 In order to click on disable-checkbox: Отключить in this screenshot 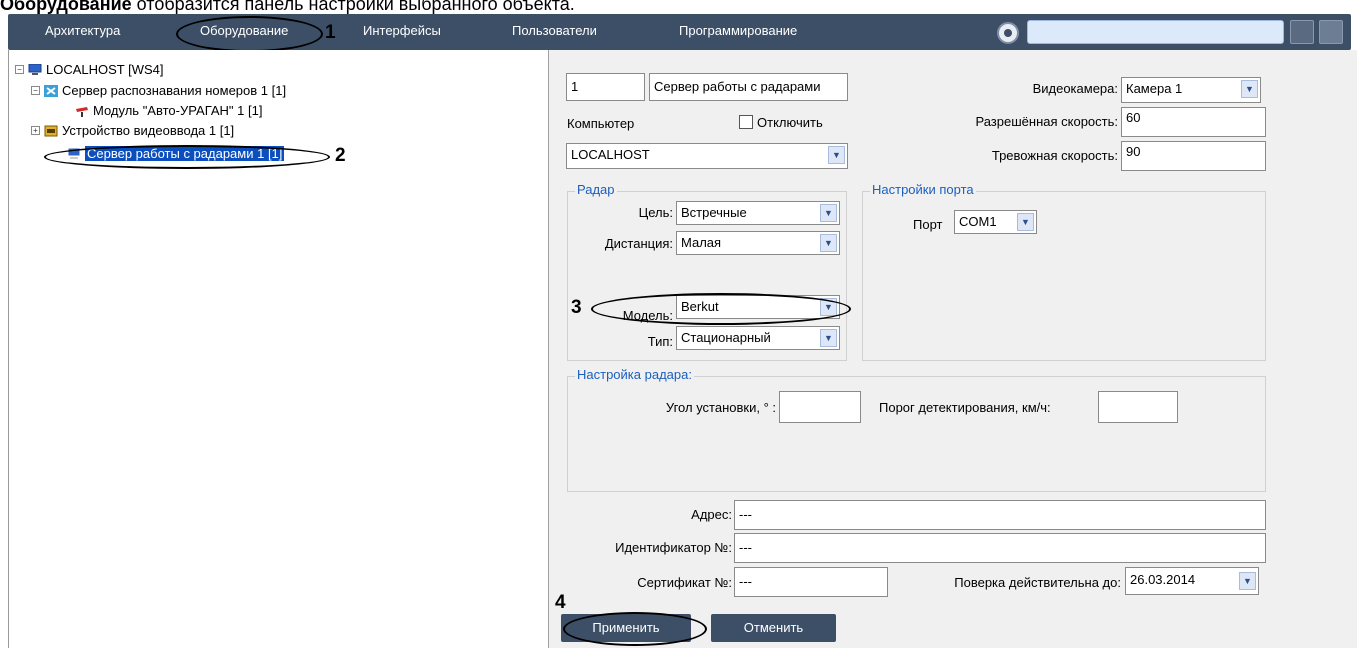, I will do `click(781, 122)`.